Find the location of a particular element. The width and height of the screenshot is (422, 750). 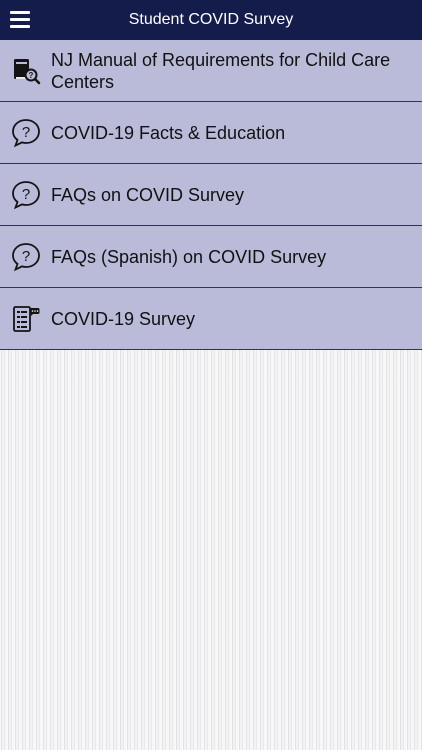

menu-item-faqs-spanish: ? FAQs (Spanish) on COVID Survey is located at coordinates (211, 257).